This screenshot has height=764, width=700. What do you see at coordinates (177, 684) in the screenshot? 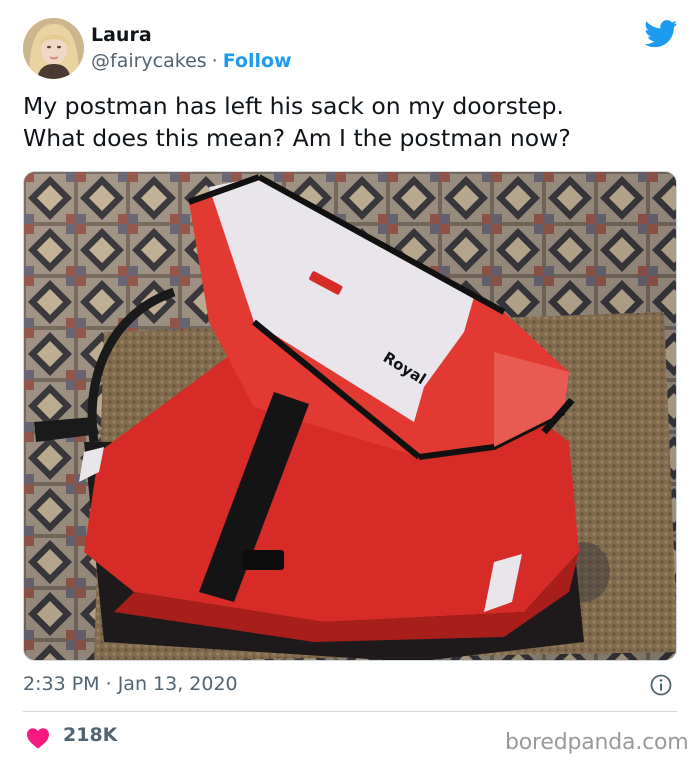
I see `tweet-date: Jan 13, 2020` at bounding box center [177, 684].